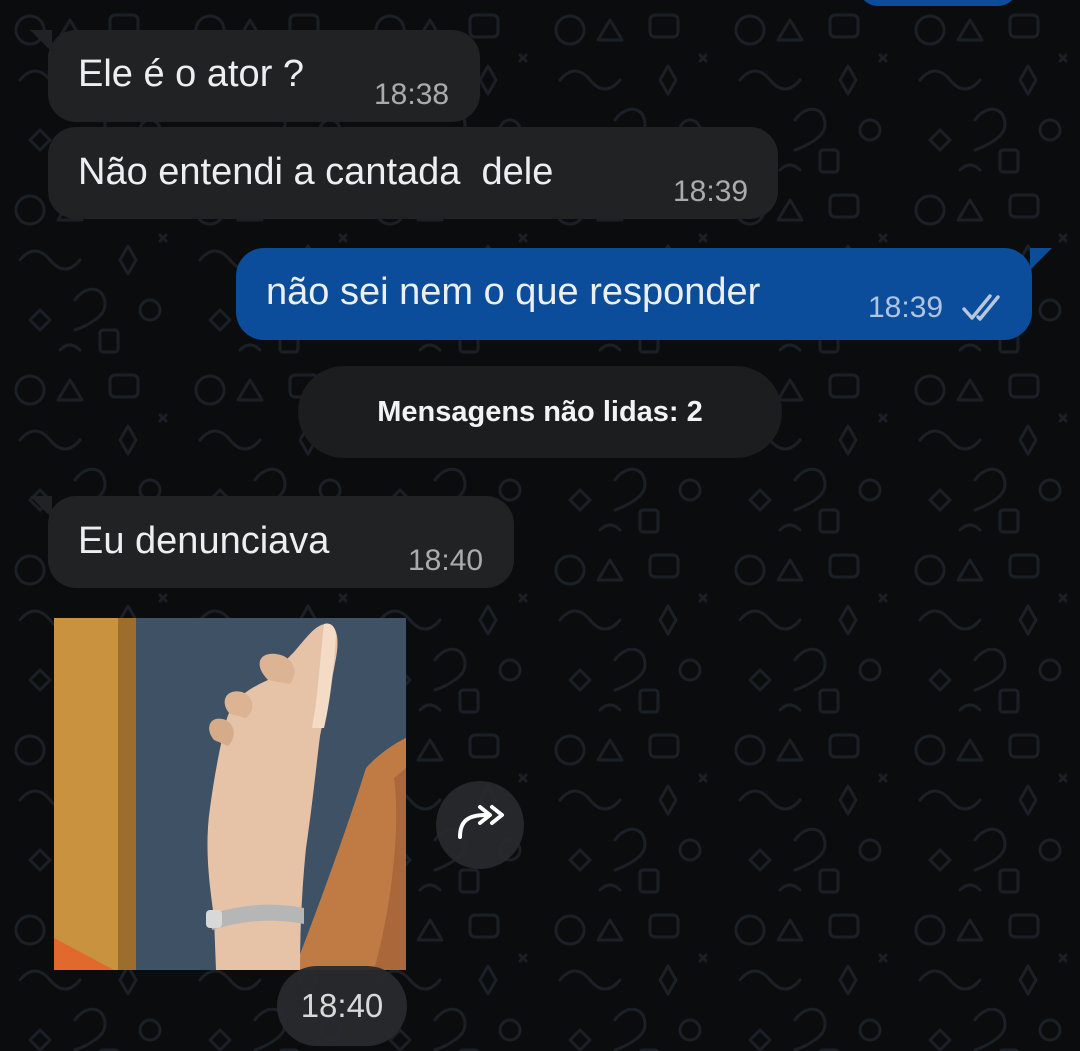 The image size is (1080, 1051). I want to click on unread-messages-divider: Mensagens não lidas: 2, so click(540, 412).